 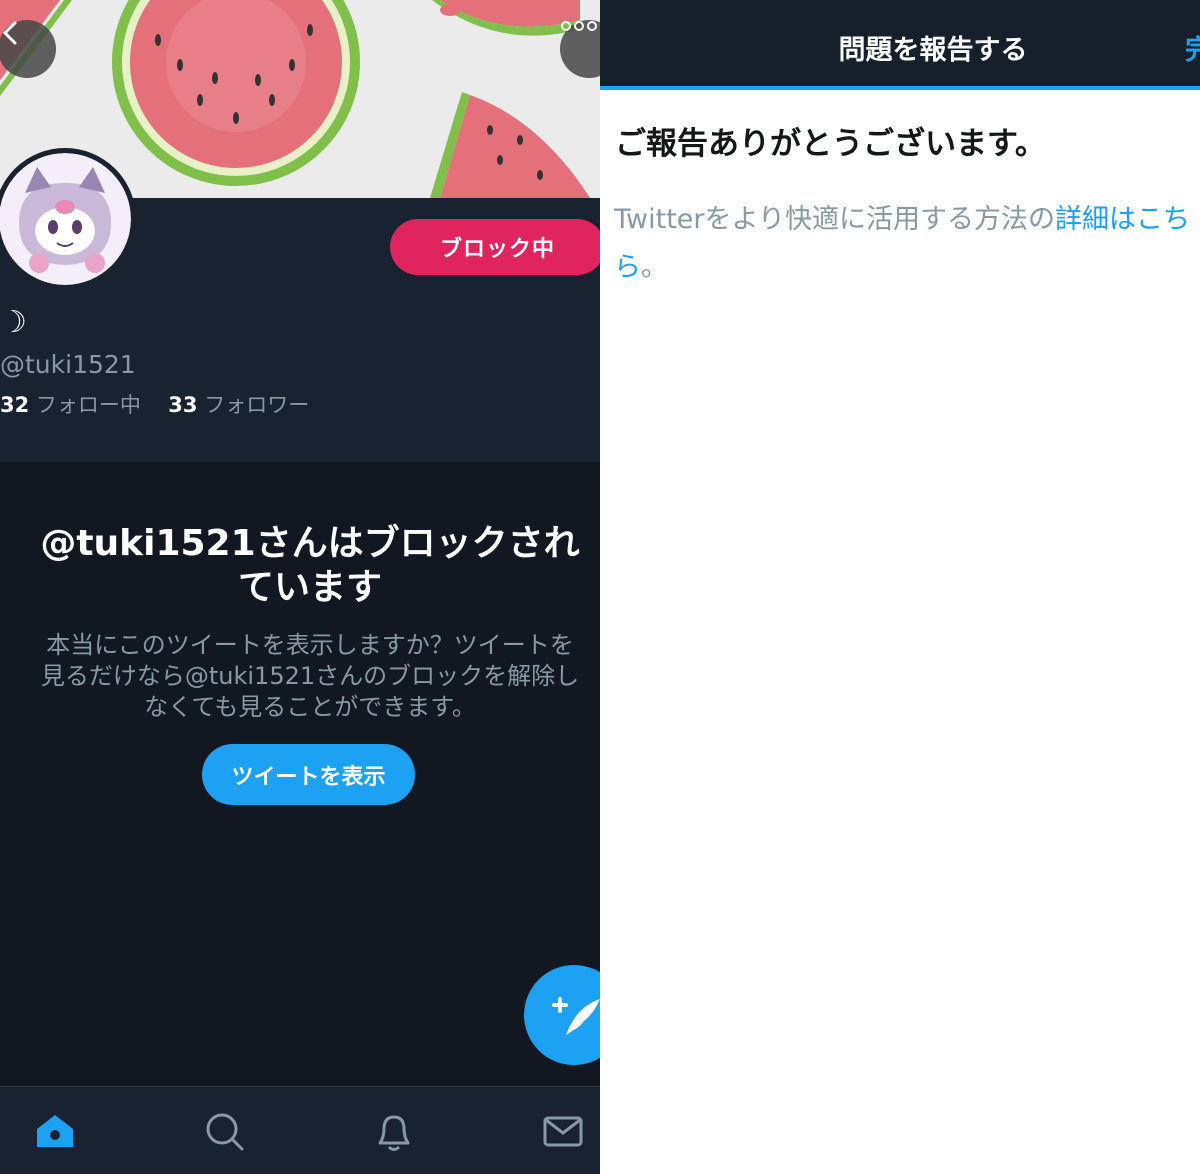 What do you see at coordinates (13, 322) in the screenshot?
I see `display-name: ☽` at bounding box center [13, 322].